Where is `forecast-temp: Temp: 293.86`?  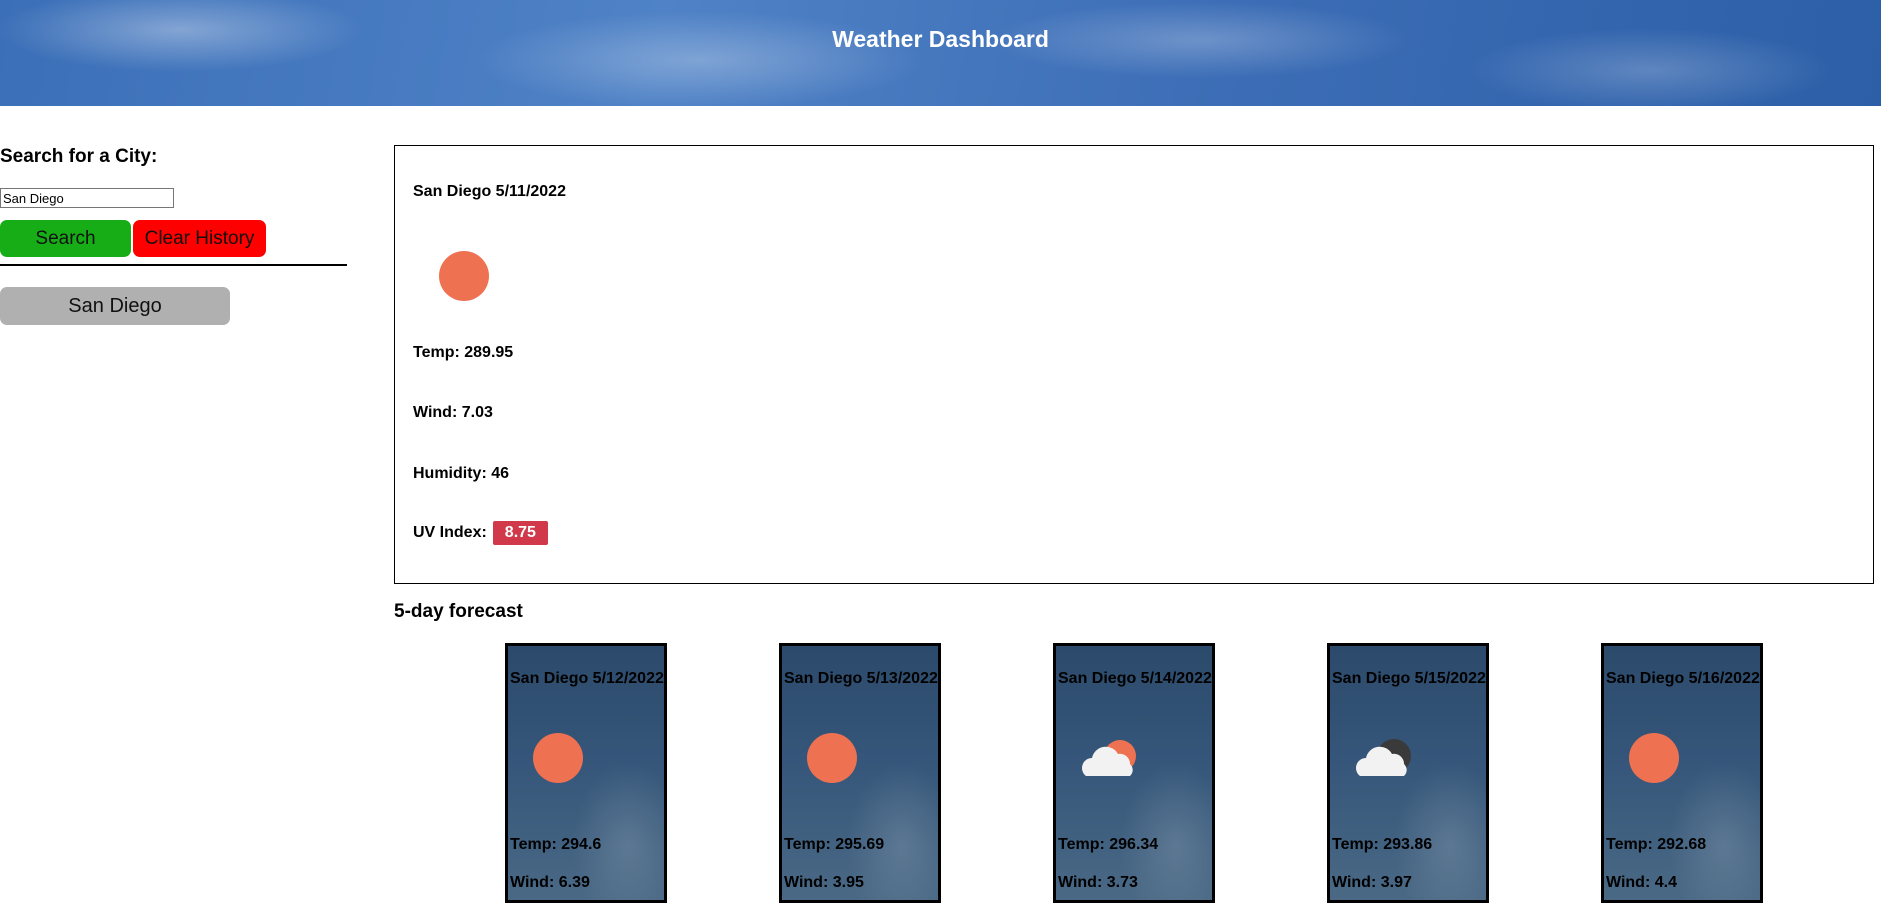
forecast-temp: Temp: 293.86 is located at coordinates (1382, 844).